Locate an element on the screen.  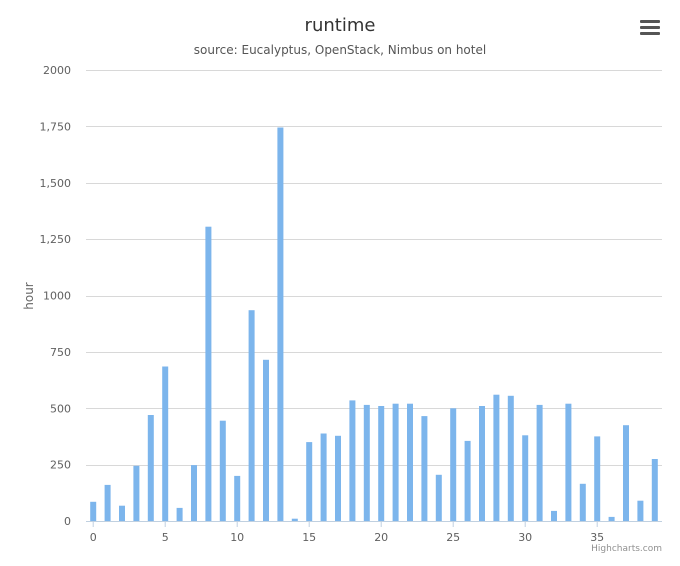
x-tick-label: 15 is located at coordinates (309, 537).